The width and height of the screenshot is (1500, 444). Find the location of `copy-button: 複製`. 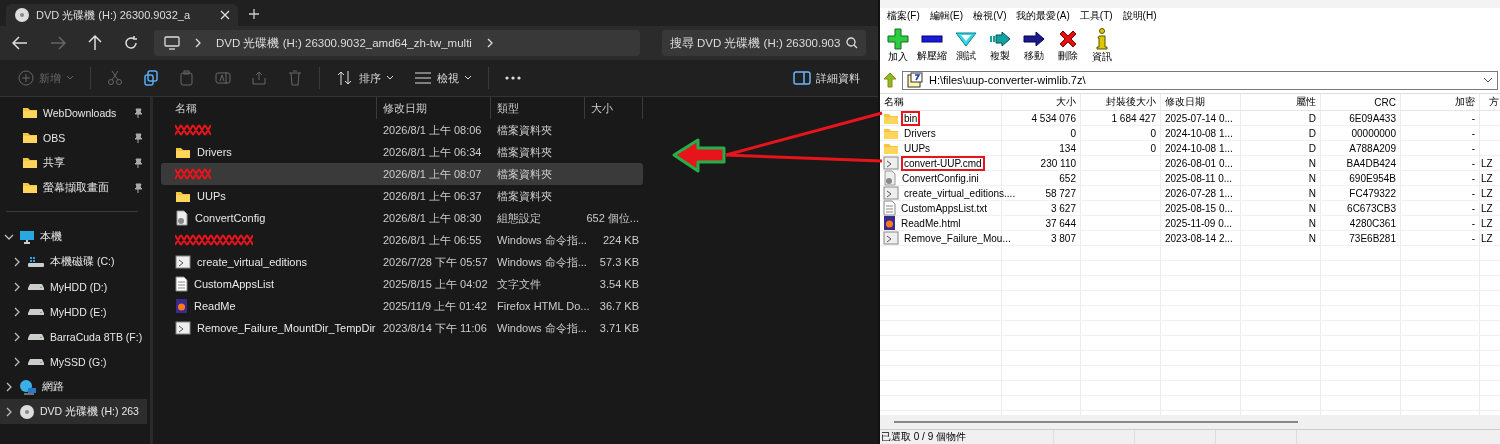

copy-button: 複製 is located at coordinates (1000, 46).